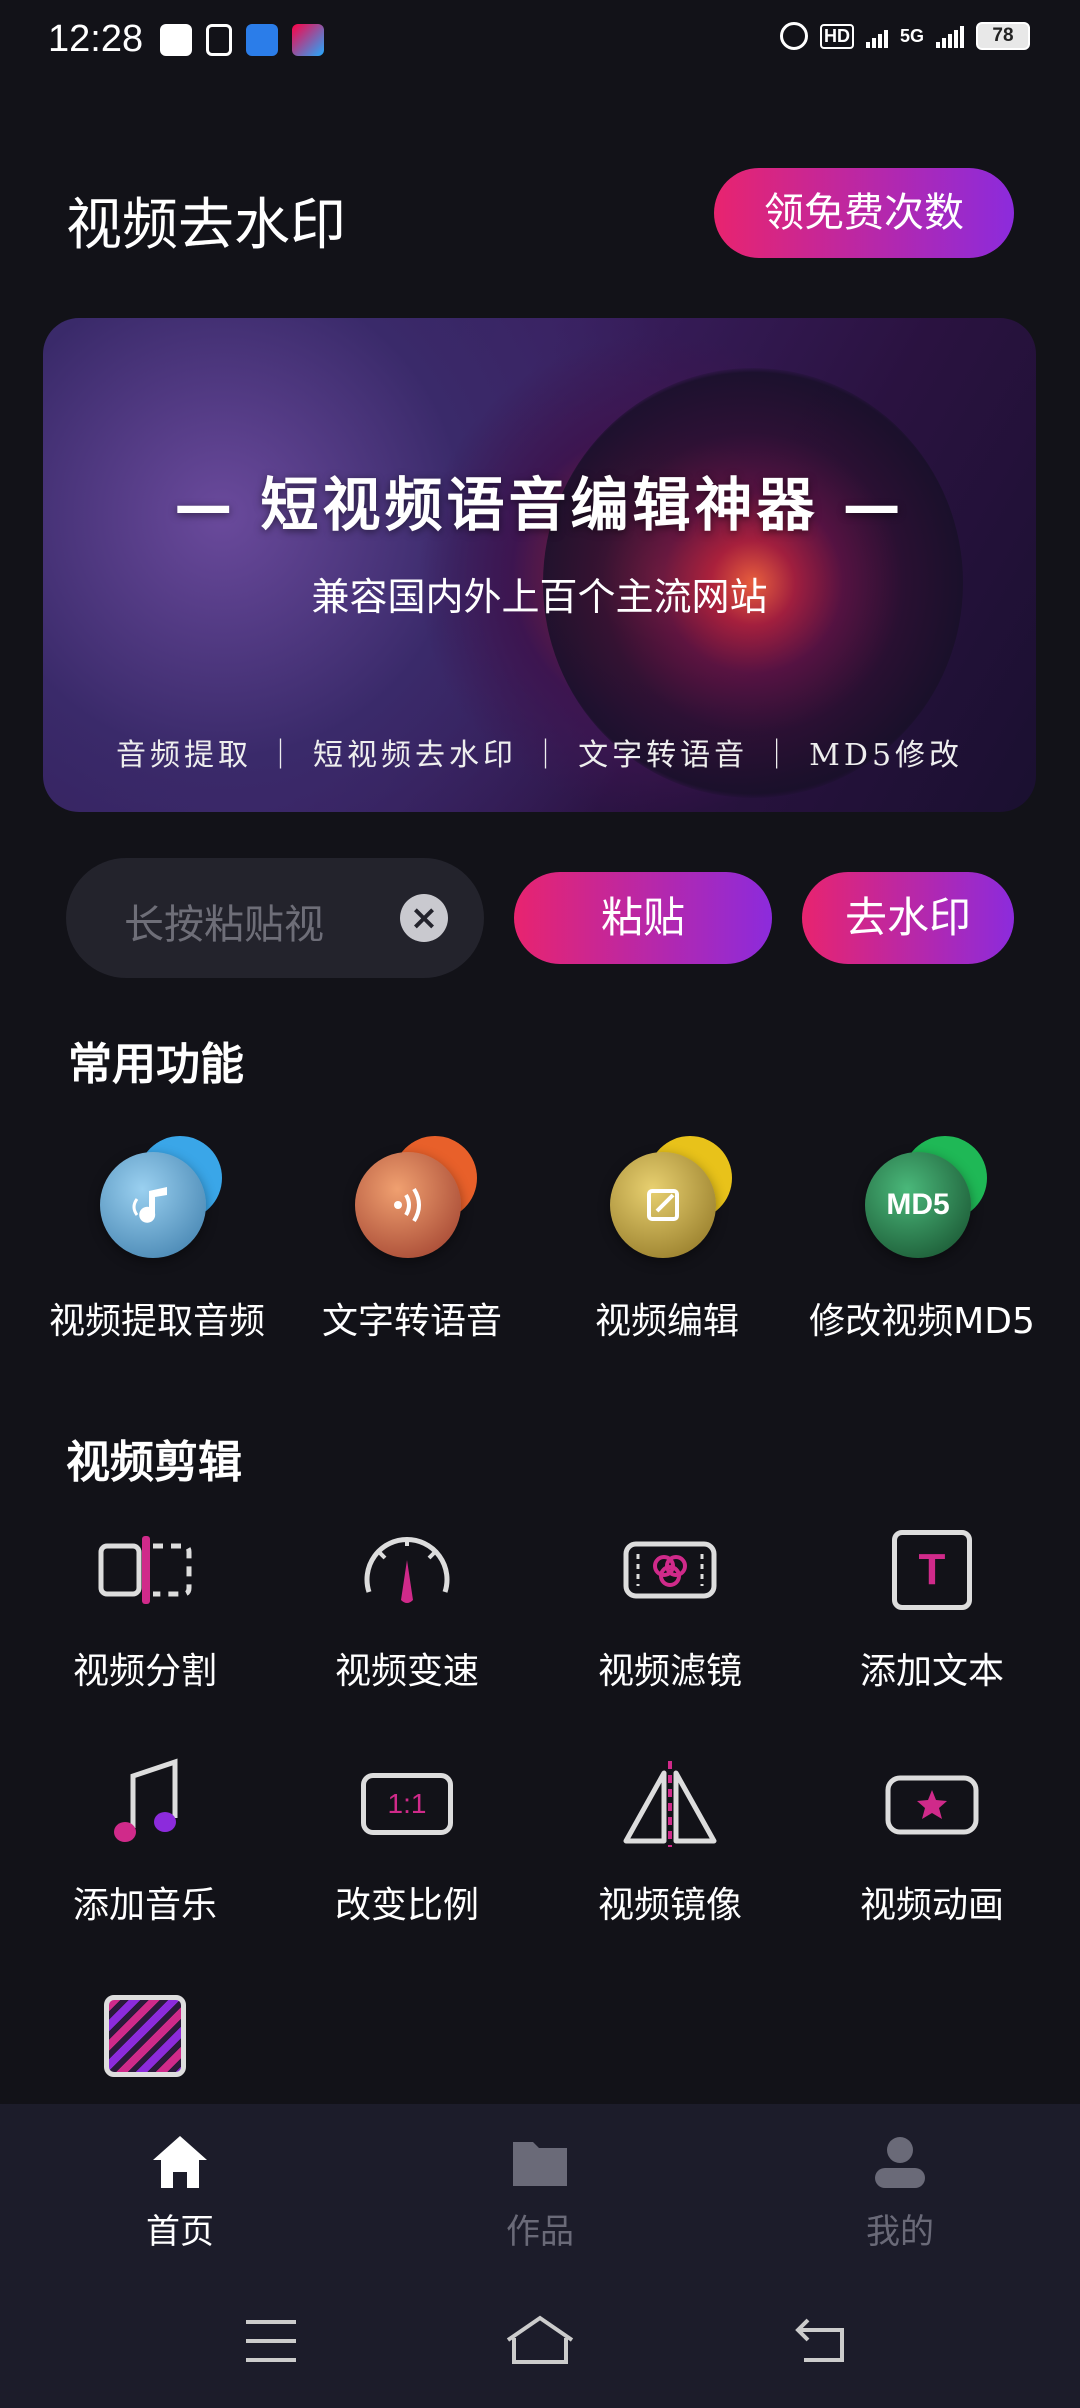  Describe the element at coordinates (539, 505) in the screenshot. I see `banner-title: — 短视频语音编辑神器 —` at that location.